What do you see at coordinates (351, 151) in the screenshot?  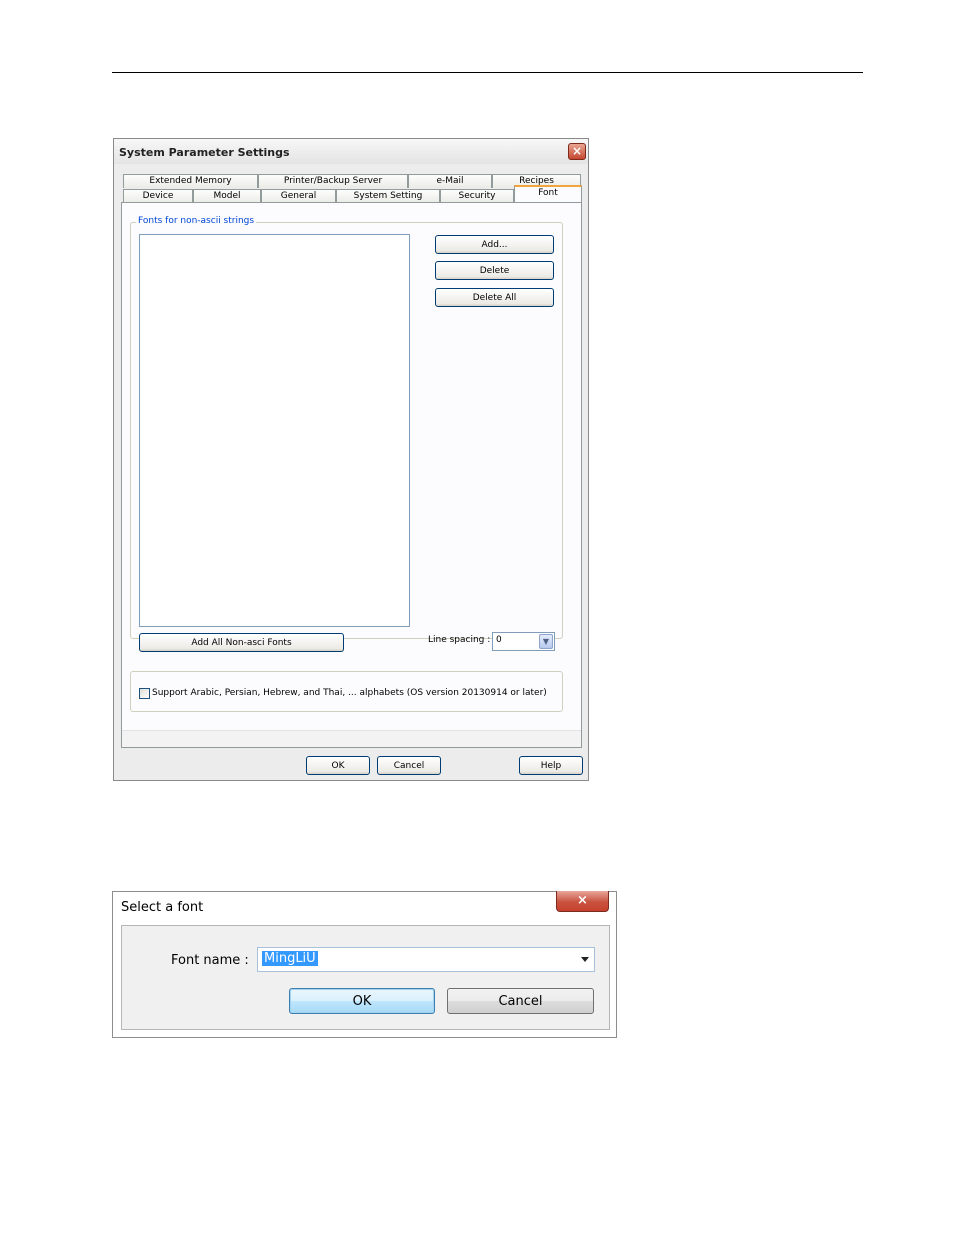 I see `title-bar: System Parameter Settings ×` at bounding box center [351, 151].